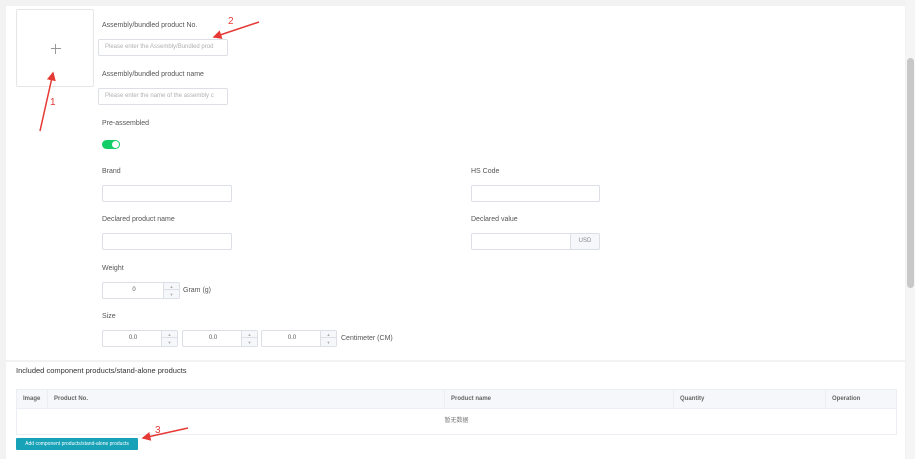  I want to click on declared-name-label: Declared product name, so click(138, 219).